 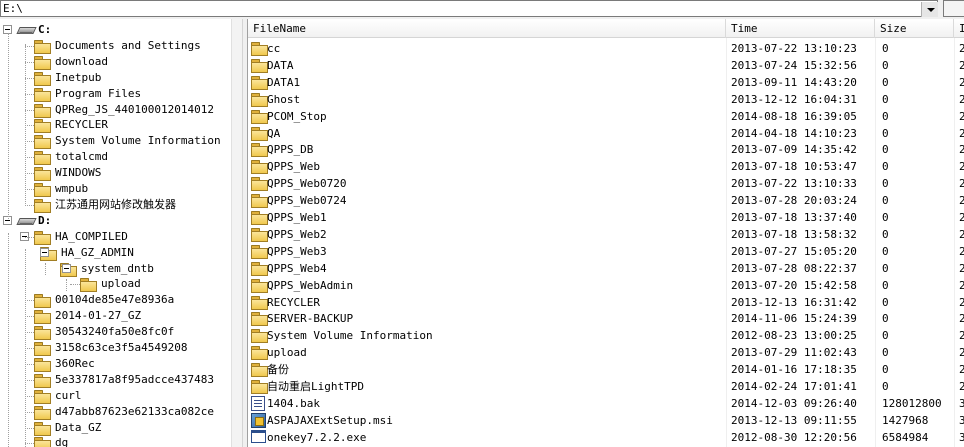 What do you see at coordinates (606, 386) in the screenshot?
I see `file-row: 自动重启LightTPD 2014-02-24 17:01:41 0 2` at bounding box center [606, 386].